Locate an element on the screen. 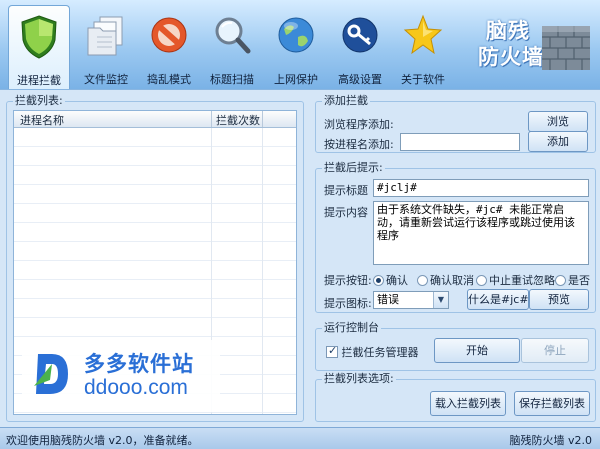  stop-button: 停止 is located at coordinates (555, 350).